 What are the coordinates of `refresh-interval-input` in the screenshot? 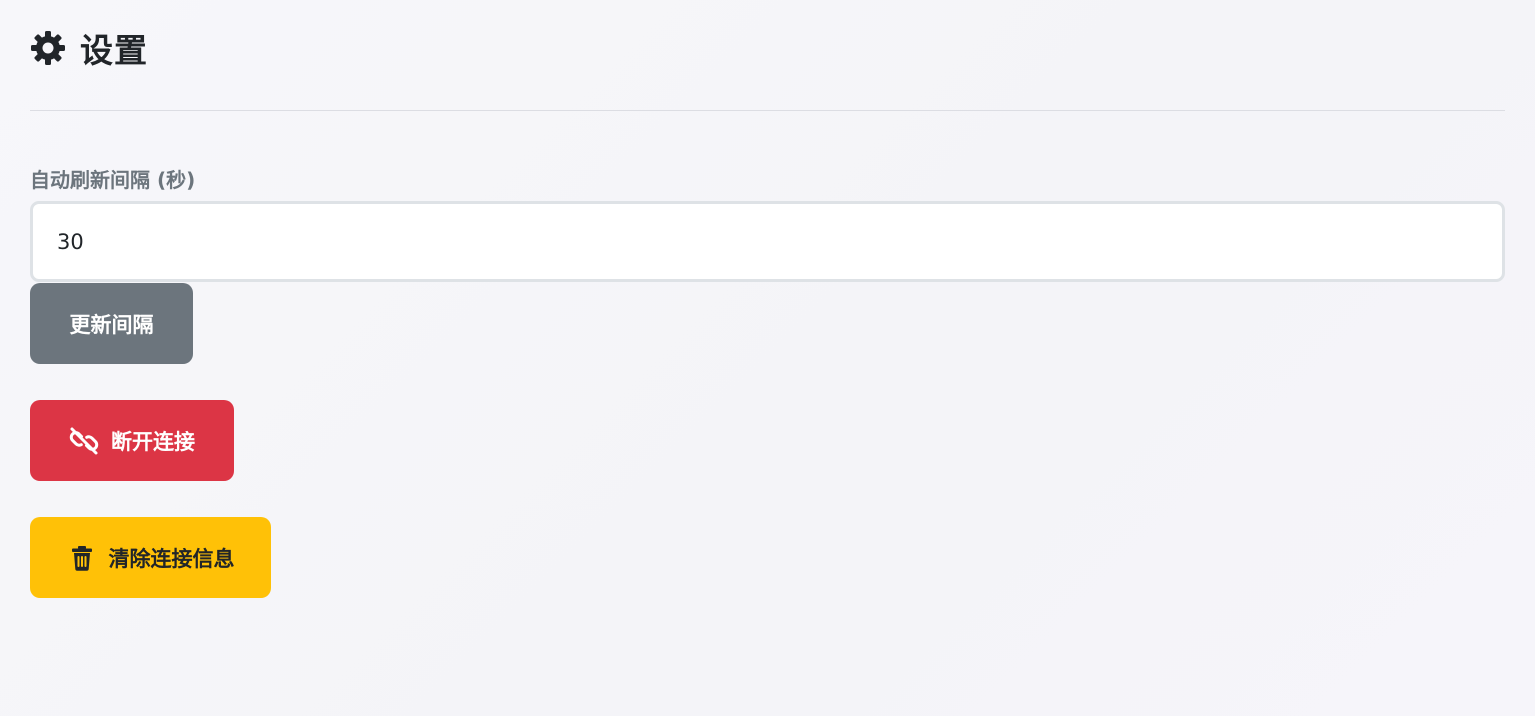 It's located at (767, 241).